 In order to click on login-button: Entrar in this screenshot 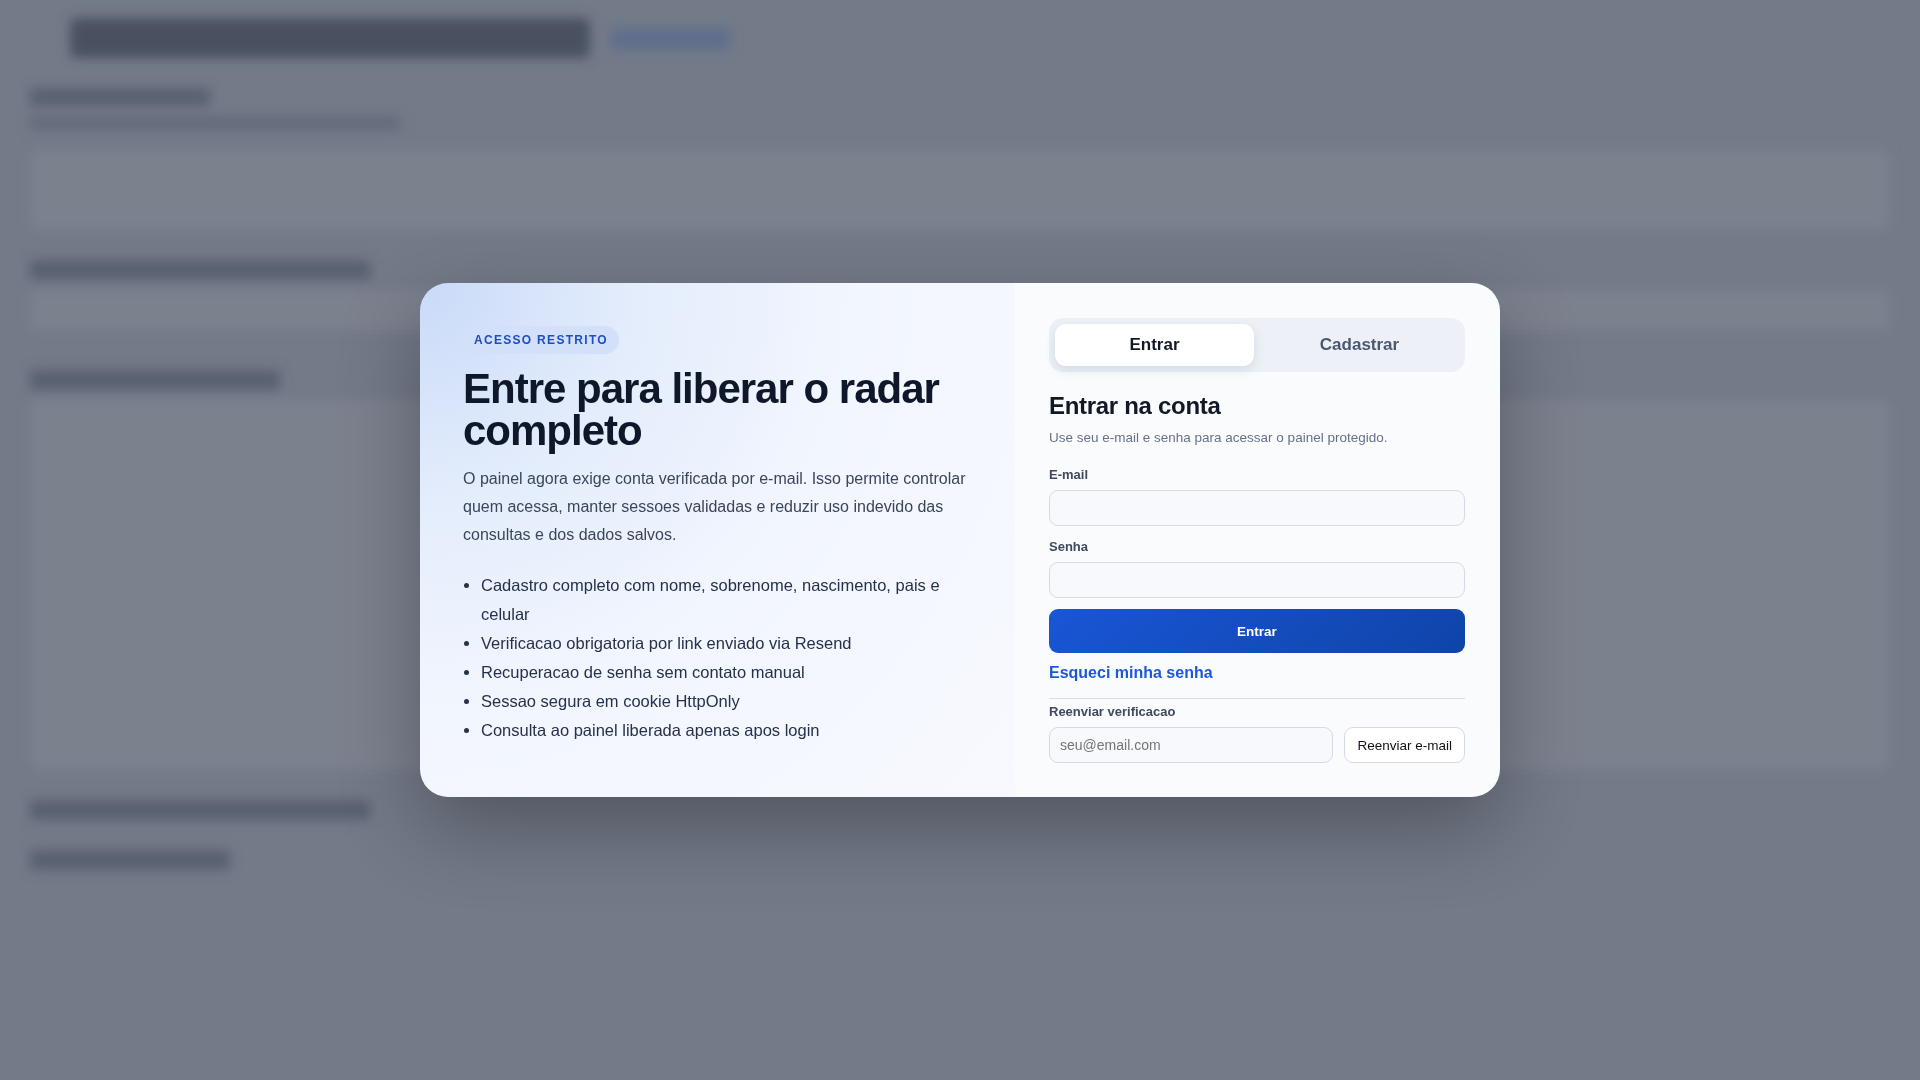, I will do `click(1257, 631)`.